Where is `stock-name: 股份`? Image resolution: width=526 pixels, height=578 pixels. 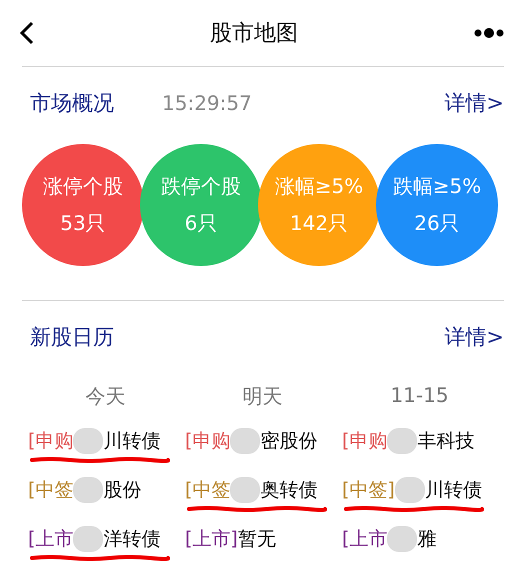
stock-name: 股份 is located at coordinates (122, 490).